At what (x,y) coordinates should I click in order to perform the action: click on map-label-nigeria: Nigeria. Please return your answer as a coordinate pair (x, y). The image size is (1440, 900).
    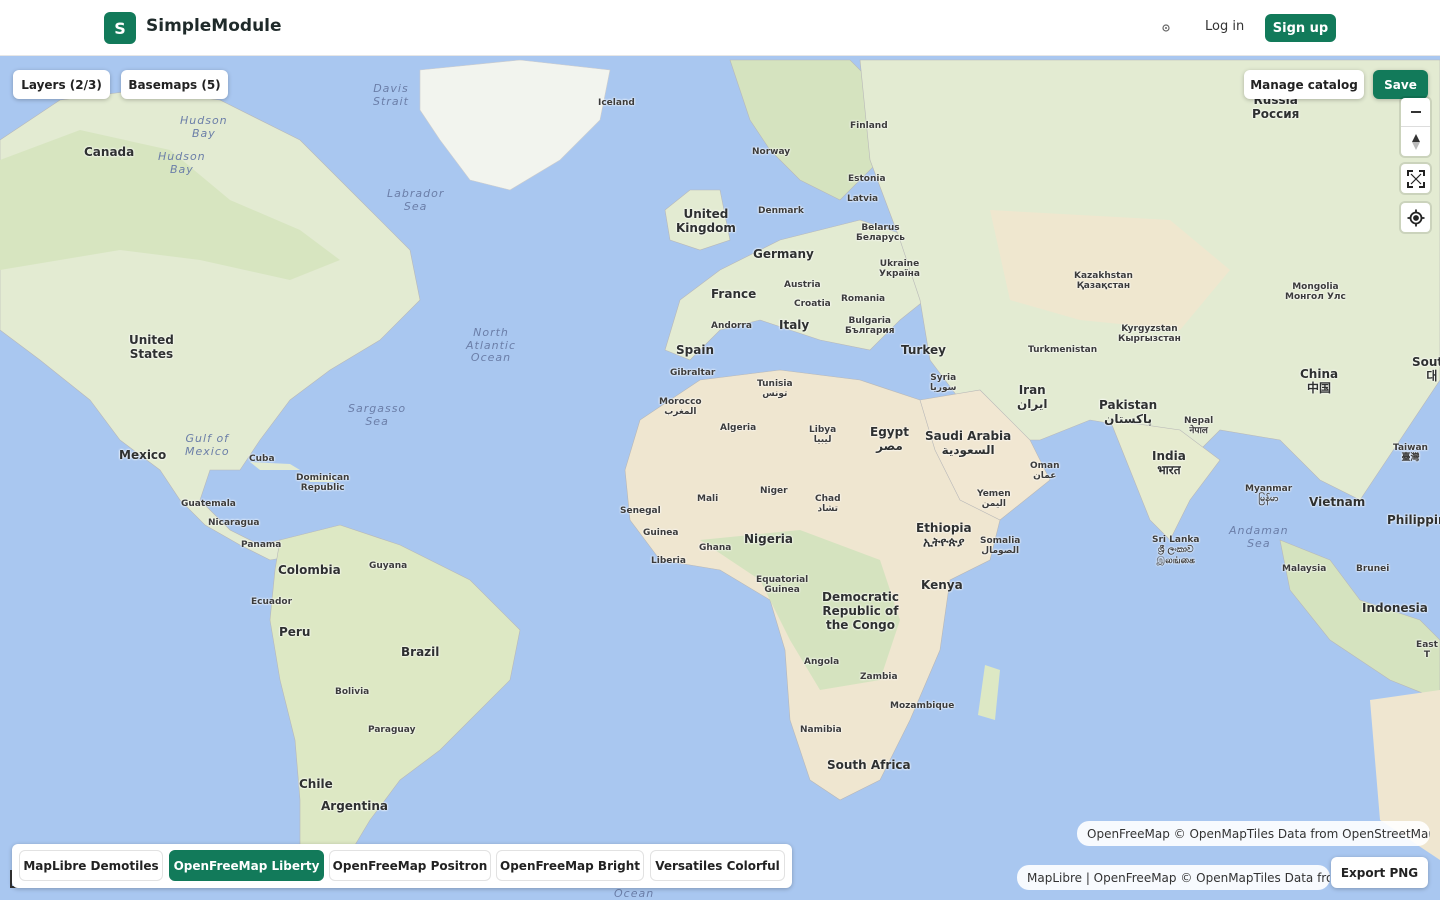
    Looking at the image, I should click on (769, 539).